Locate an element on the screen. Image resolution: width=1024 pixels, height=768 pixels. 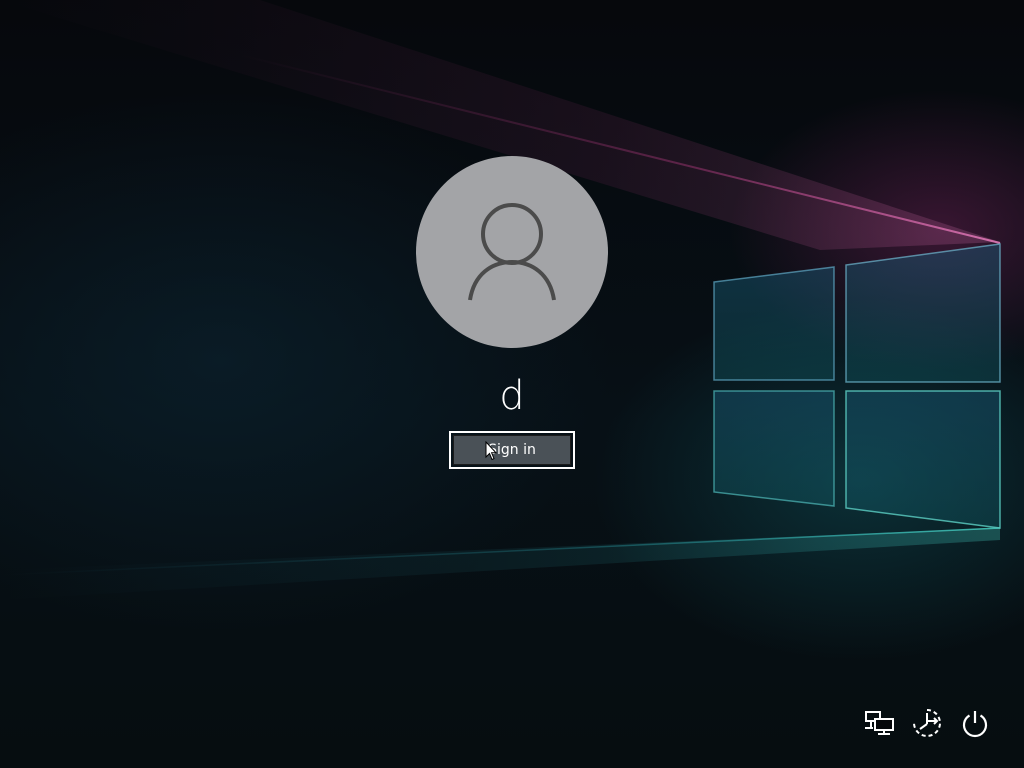
user-avatar is located at coordinates (512, 252).